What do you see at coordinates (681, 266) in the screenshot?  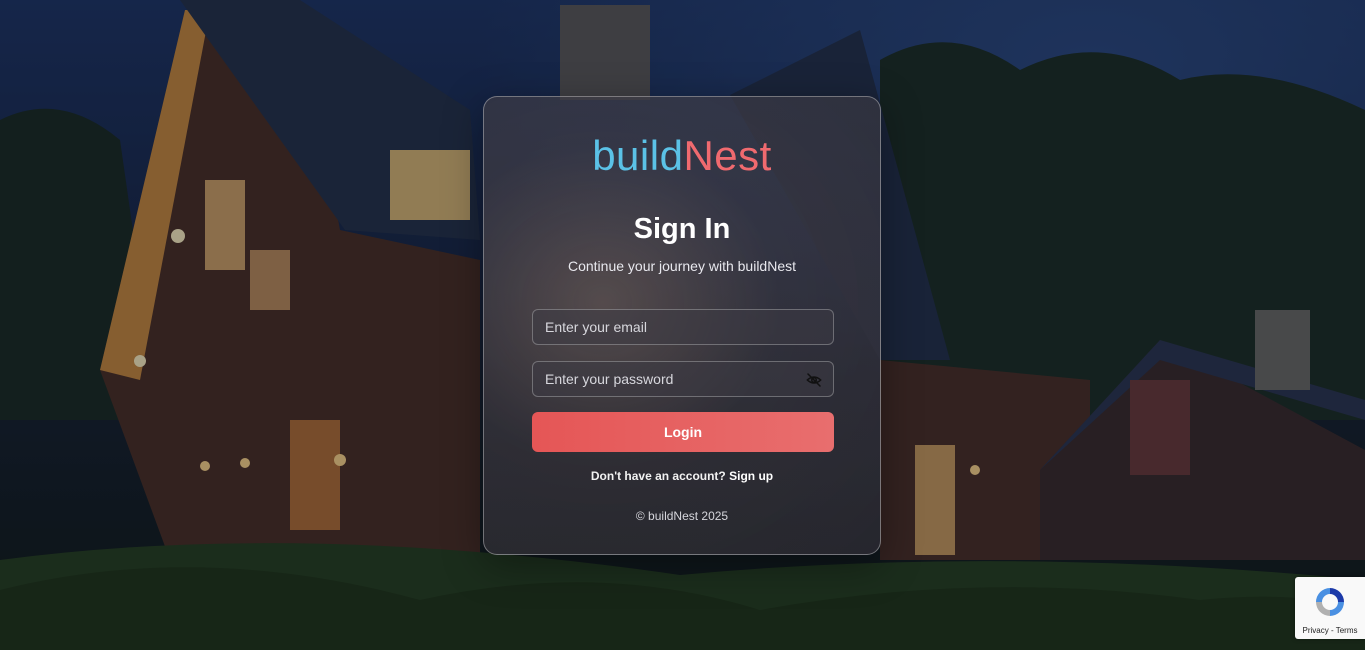 I see `page-subtitle: Continue your journey with buildNest` at bounding box center [681, 266].